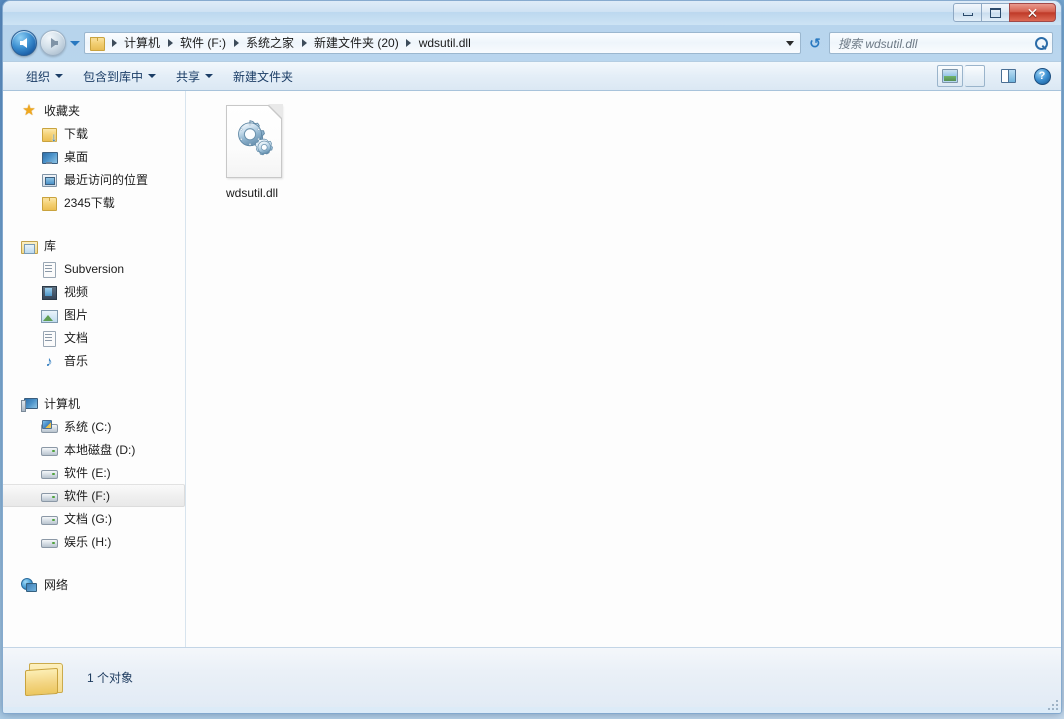 This screenshot has height=719, width=1064. I want to click on sidebar-item-drive-c: 系统 (C:), so click(94, 426).